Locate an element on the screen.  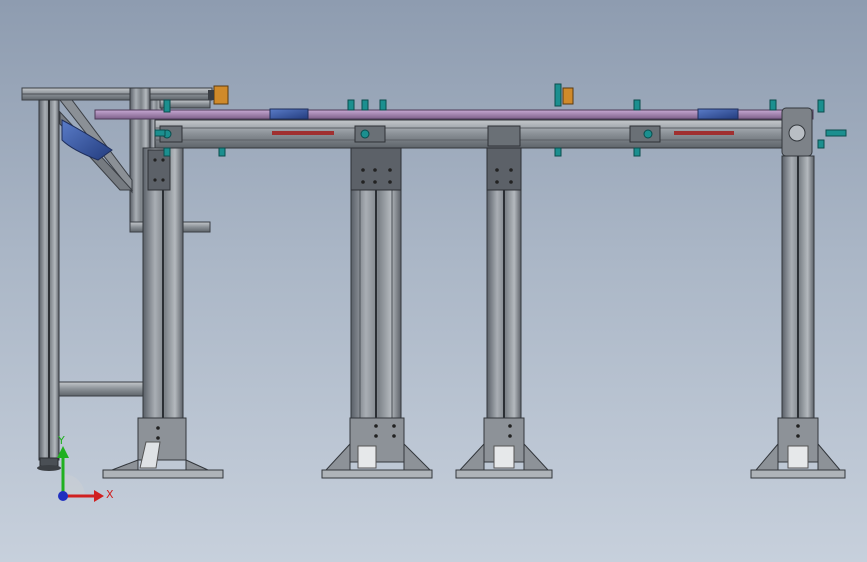
origin-point is located at coordinates (63, 496).